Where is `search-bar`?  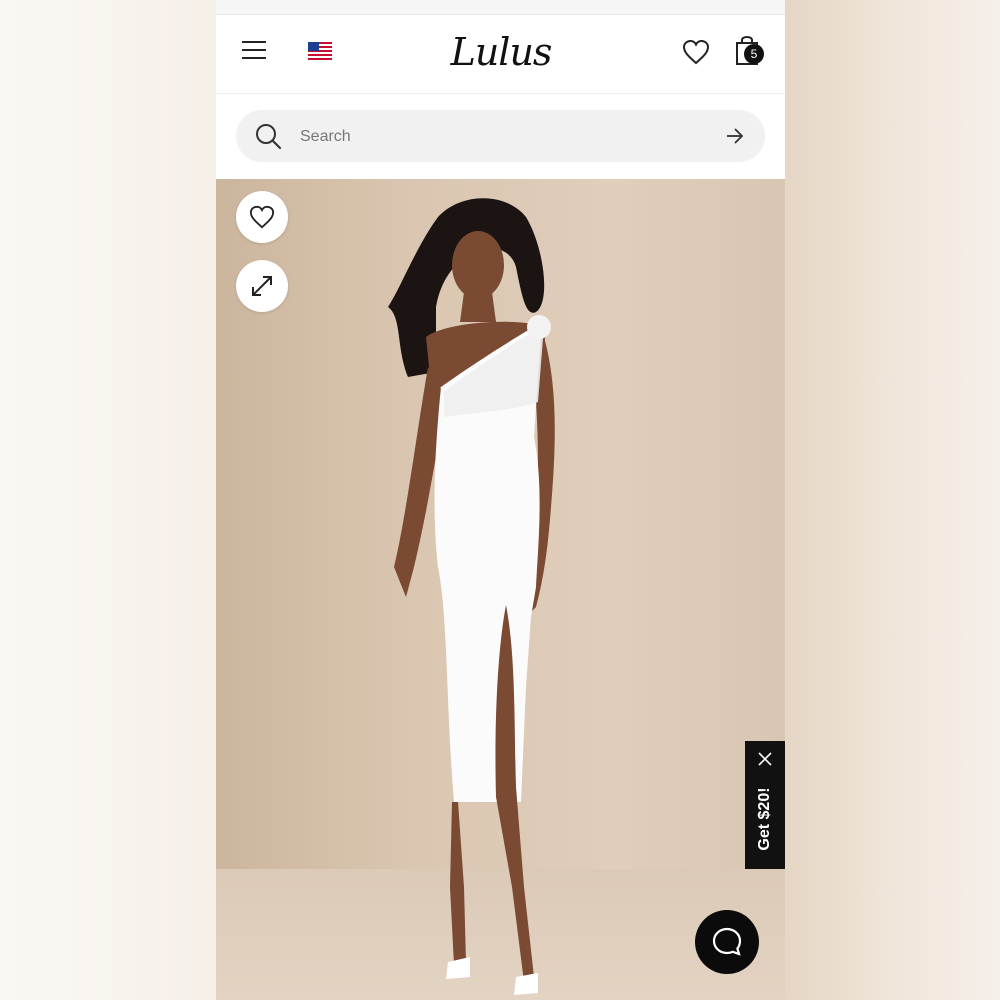 search-bar is located at coordinates (500, 136).